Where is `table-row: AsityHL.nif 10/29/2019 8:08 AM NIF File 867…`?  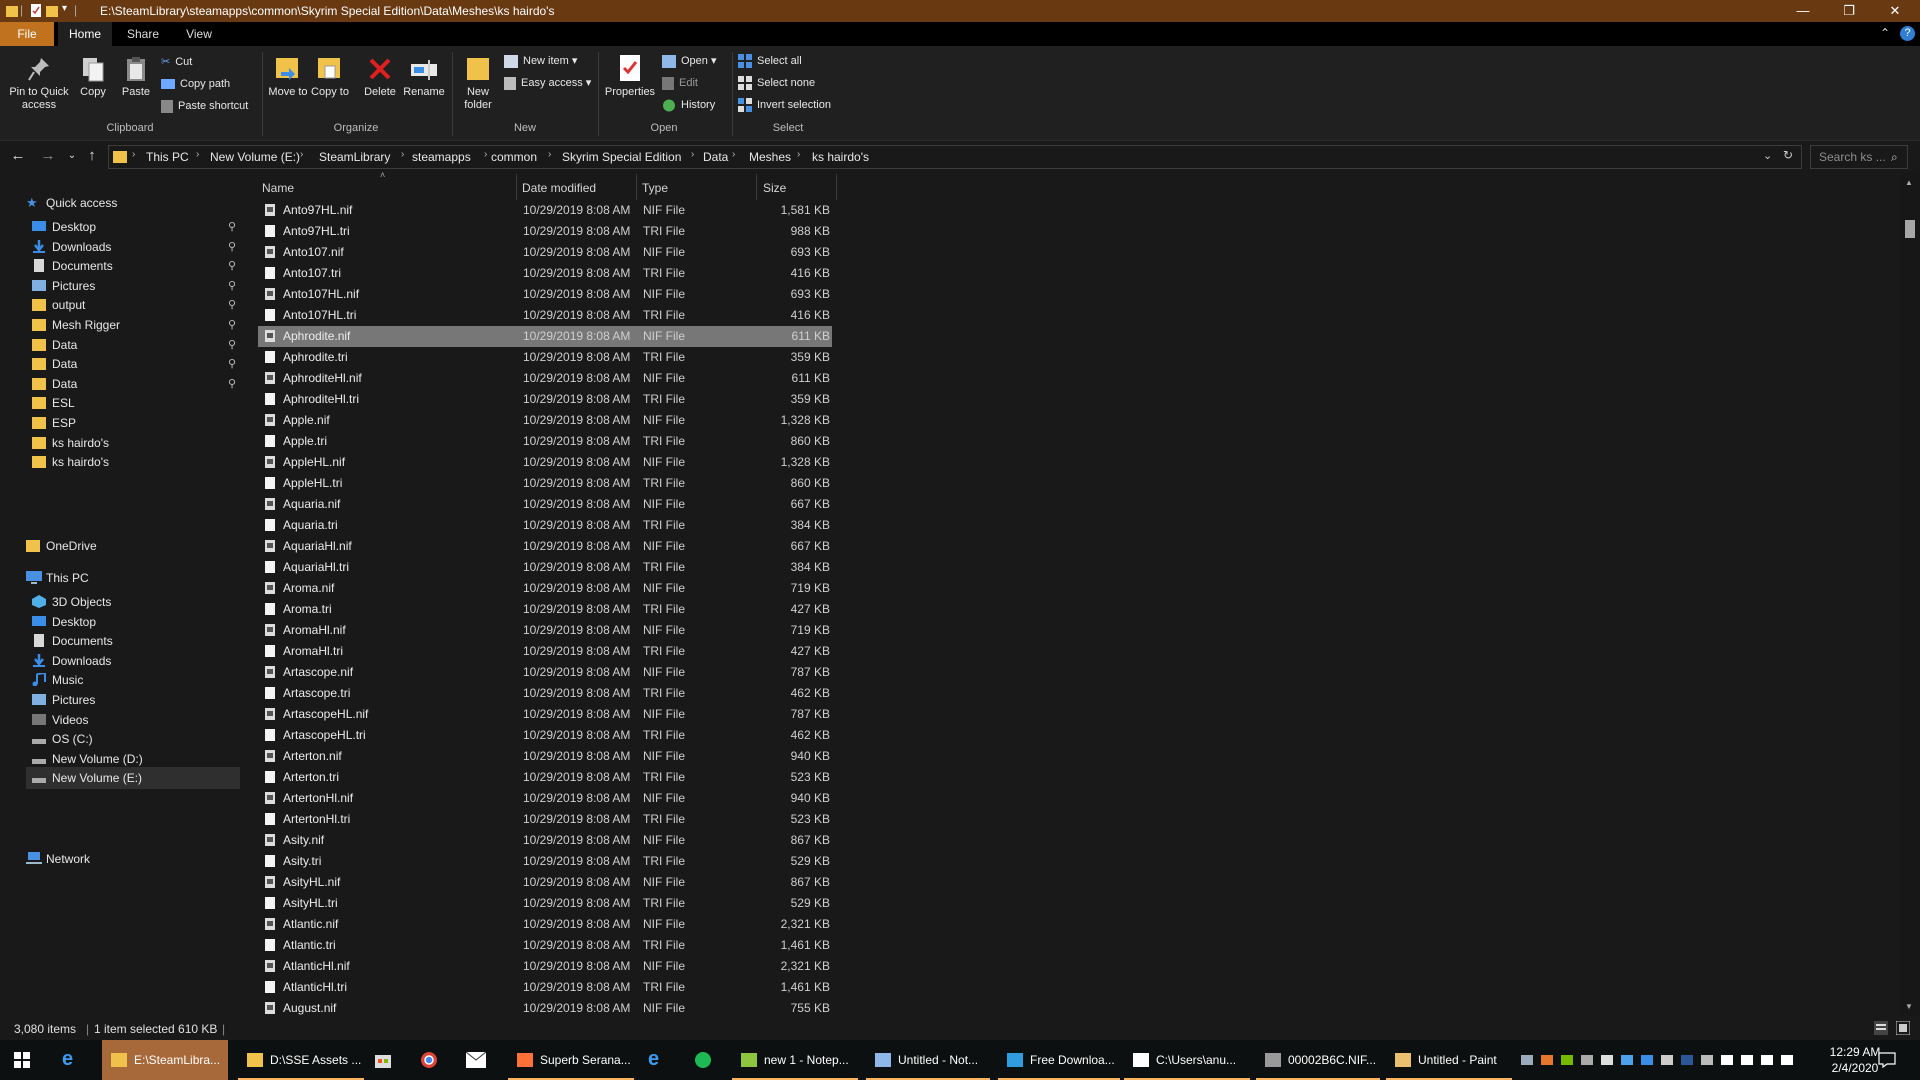 table-row: AsityHL.nif 10/29/2019 8:08 AM NIF File 867… is located at coordinates (545, 882).